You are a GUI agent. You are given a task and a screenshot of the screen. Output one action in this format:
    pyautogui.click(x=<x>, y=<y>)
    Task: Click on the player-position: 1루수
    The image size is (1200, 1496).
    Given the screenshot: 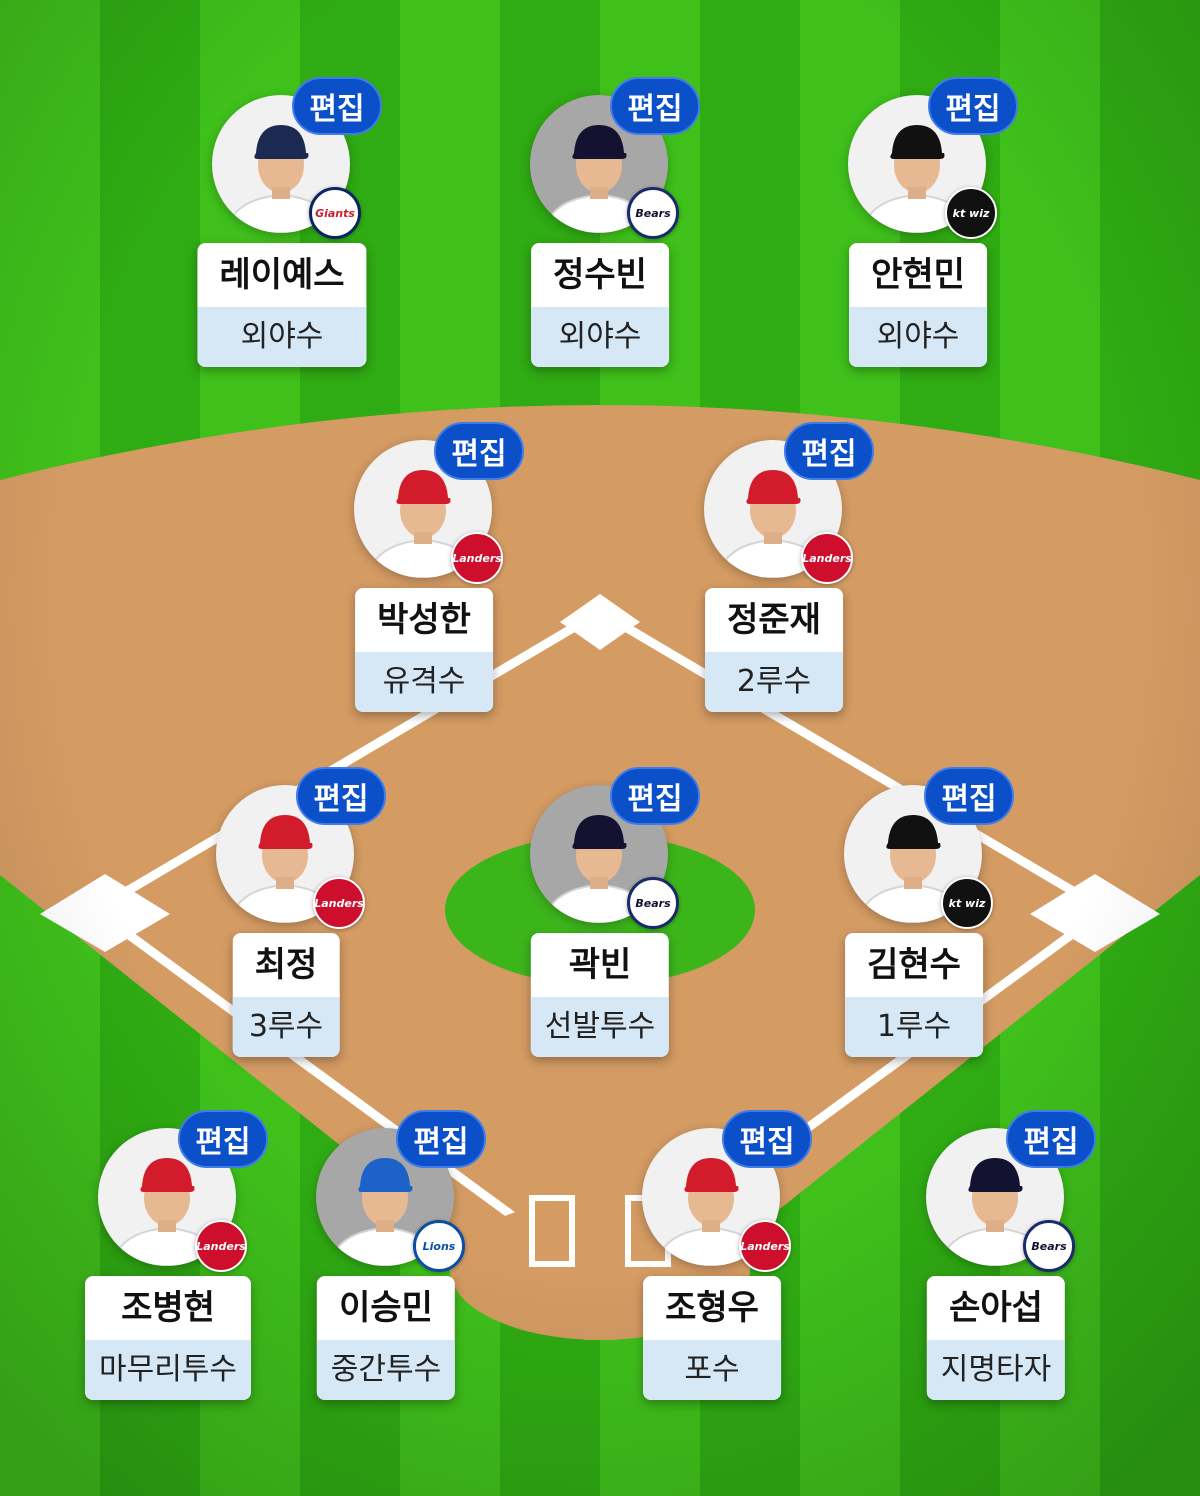 What is the action you would take?
    pyautogui.click(x=914, y=1027)
    